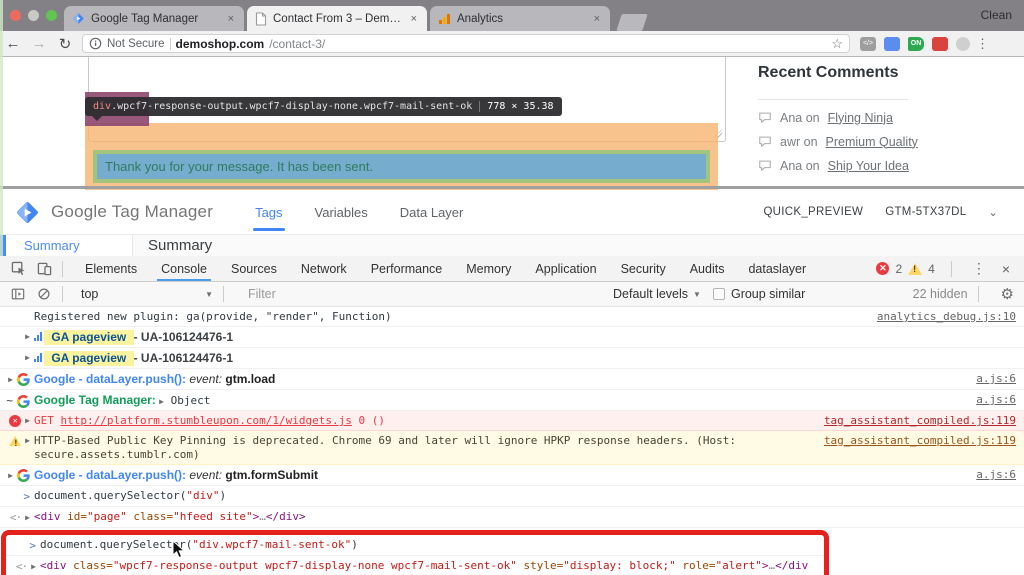 Image resolution: width=1024 pixels, height=575 pixels. What do you see at coordinates (297, 44) in the screenshot?
I see `url-path: /contact-3/` at bounding box center [297, 44].